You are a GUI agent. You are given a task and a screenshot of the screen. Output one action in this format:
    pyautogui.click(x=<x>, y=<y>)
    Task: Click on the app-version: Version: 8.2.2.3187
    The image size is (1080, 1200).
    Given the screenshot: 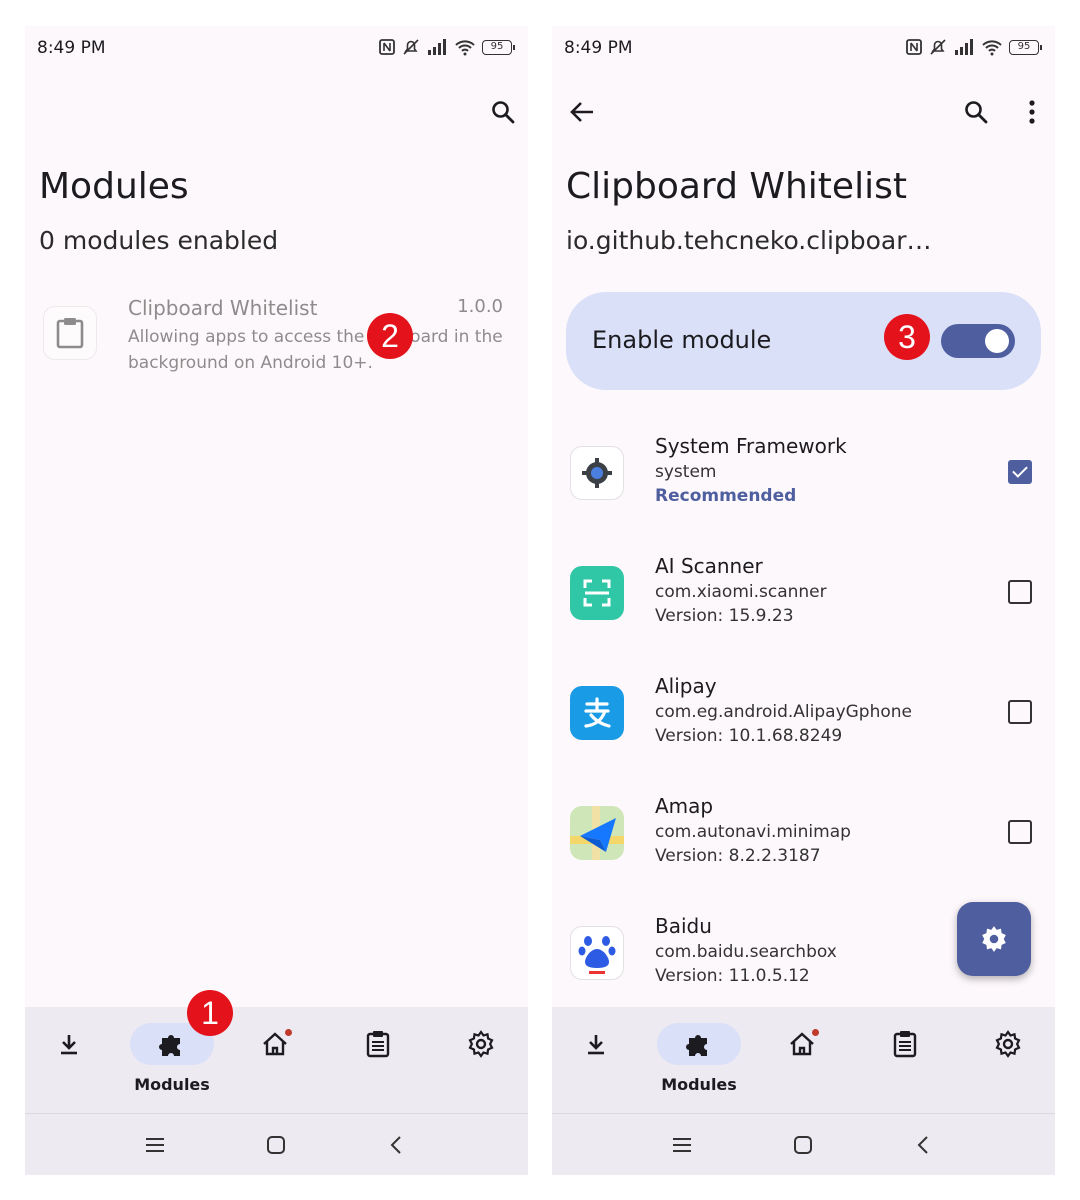 What is the action you would take?
    pyautogui.click(x=738, y=856)
    